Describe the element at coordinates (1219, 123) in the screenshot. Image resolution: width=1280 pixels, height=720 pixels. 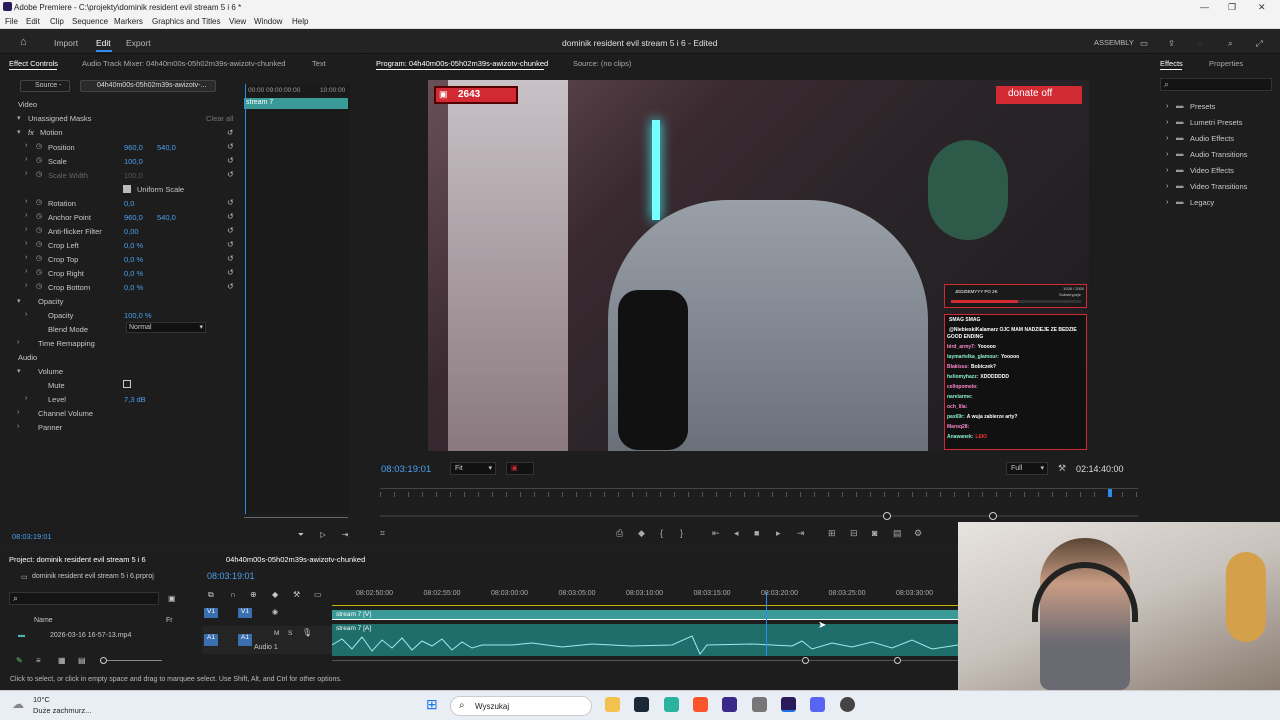
I see `effects-folder-item: › ▬ Lumetri Presets` at that location.